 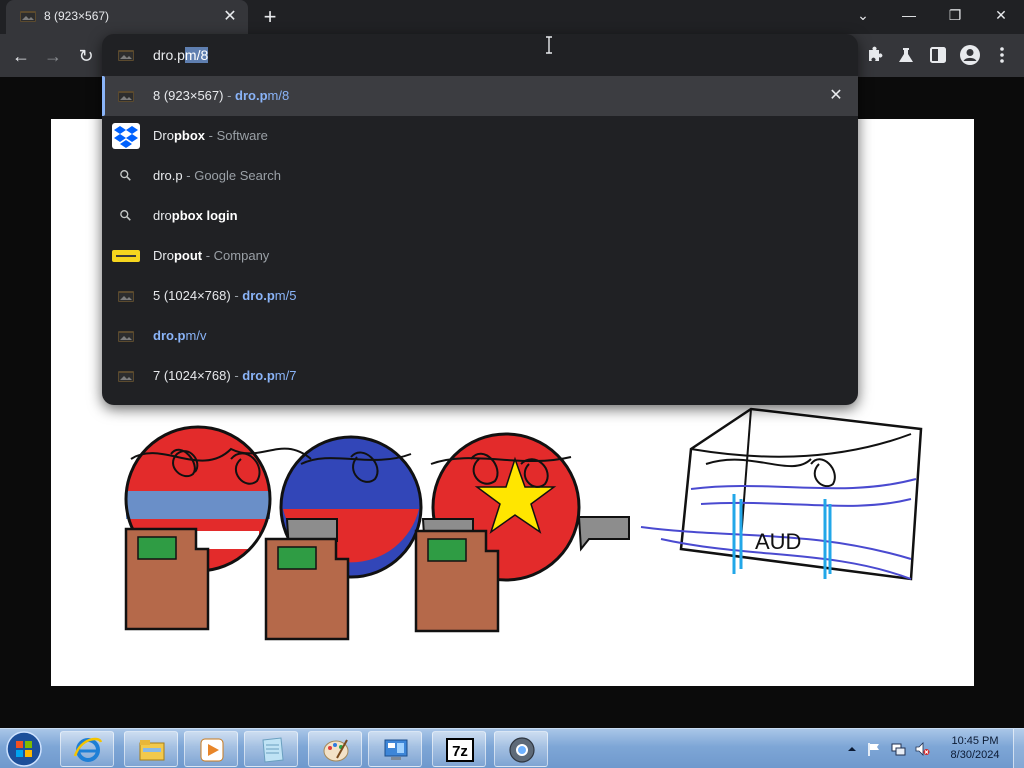 I want to click on back-icon: ←, so click(x=21, y=56).